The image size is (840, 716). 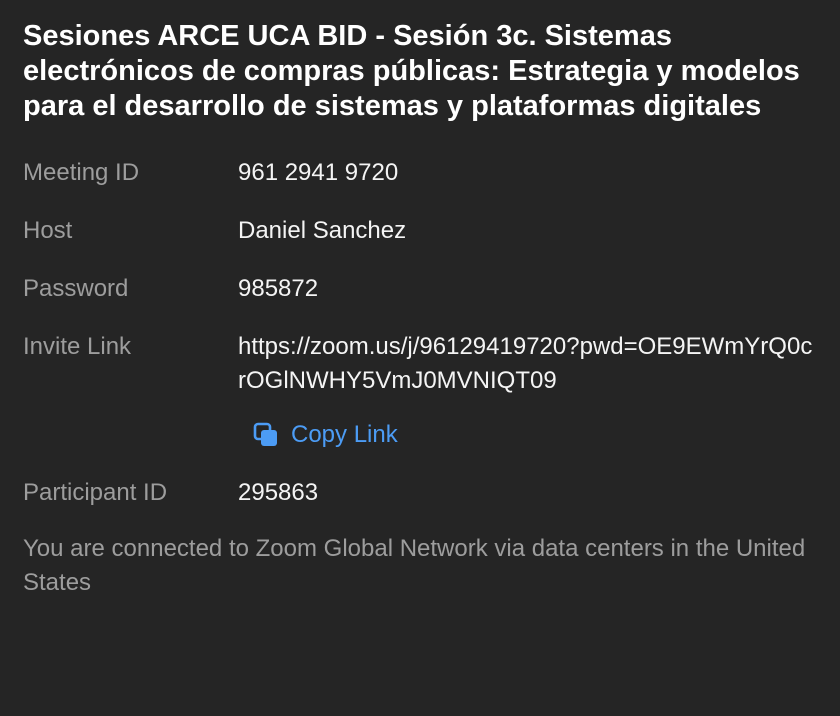 What do you see at coordinates (421, 493) in the screenshot?
I see `participant-id-row: Participant ID 295863` at bounding box center [421, 493].